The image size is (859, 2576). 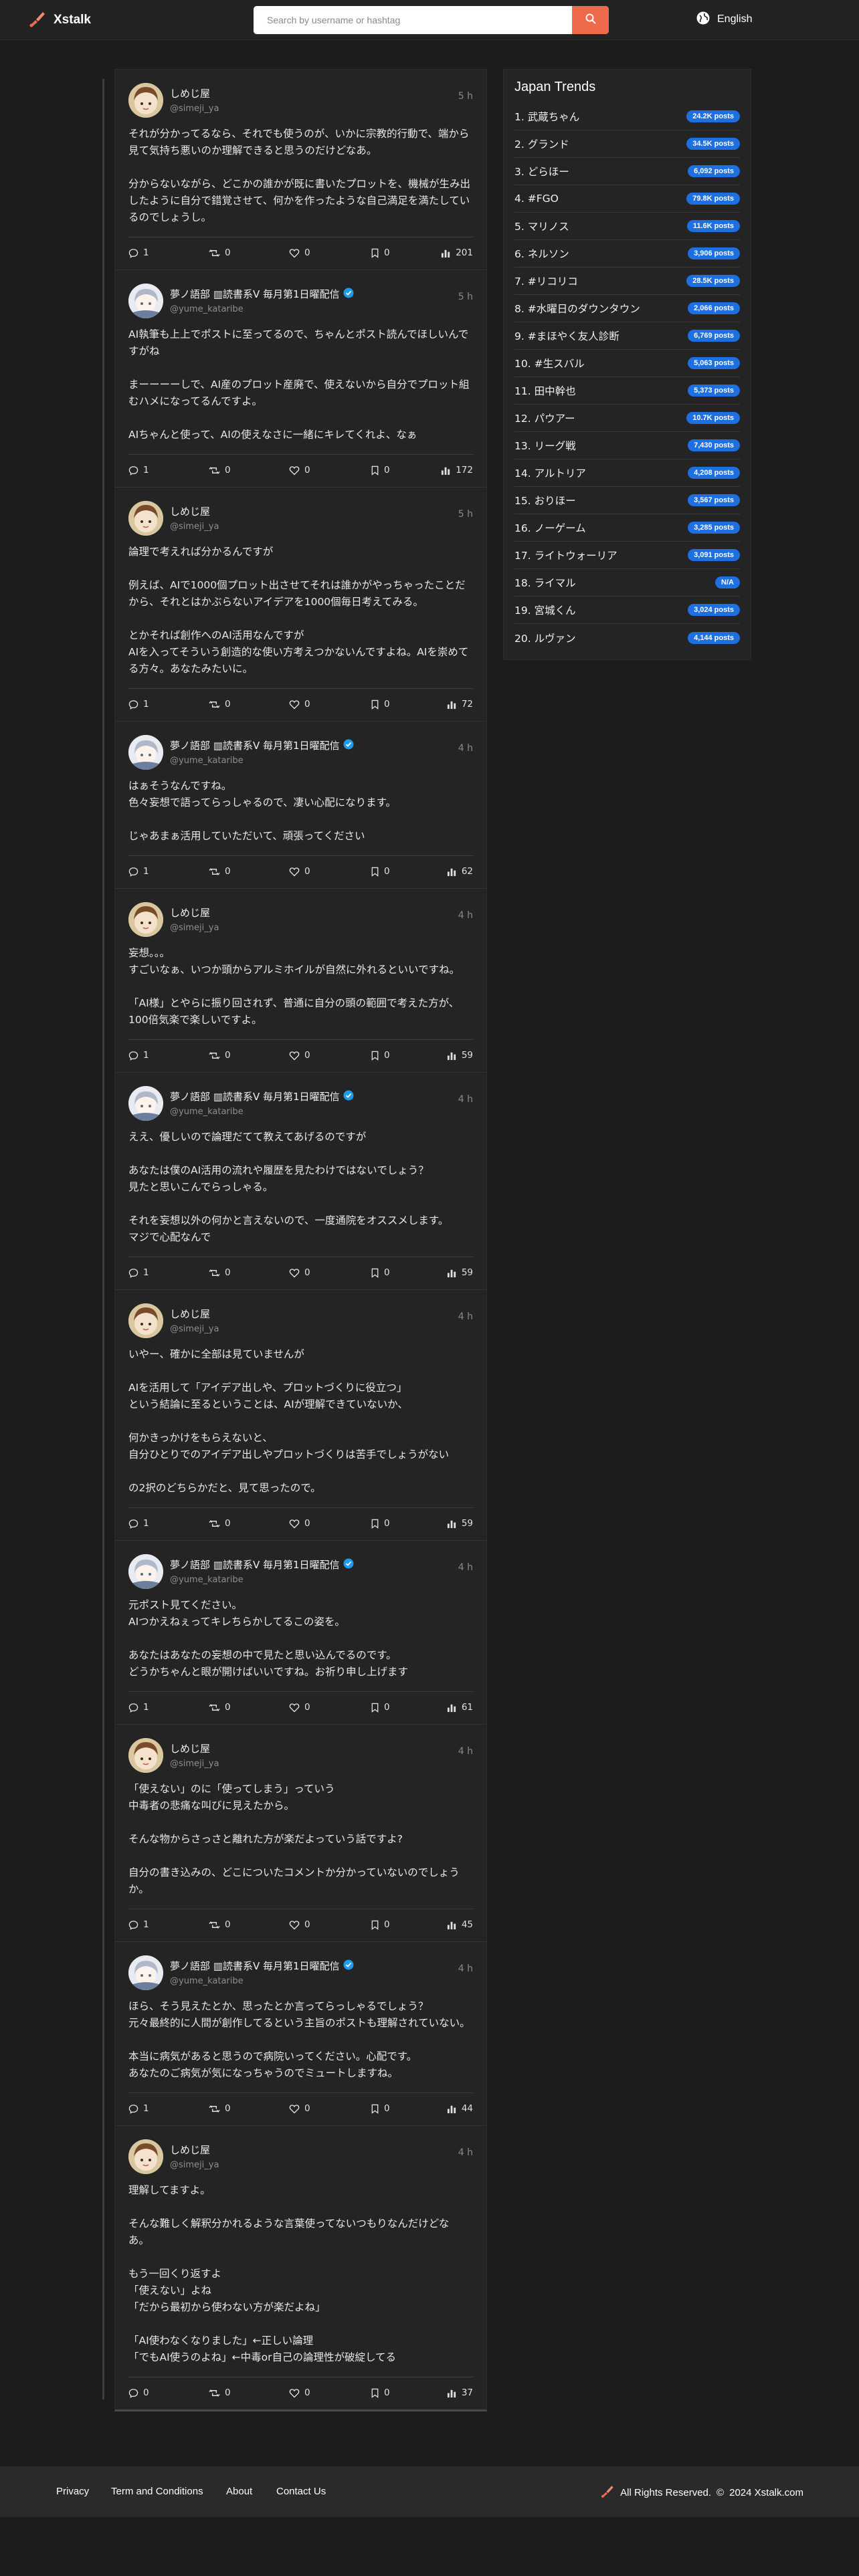 I want to click on footer-link-terms: Term and Conditions, so click(x=157, y=2491).